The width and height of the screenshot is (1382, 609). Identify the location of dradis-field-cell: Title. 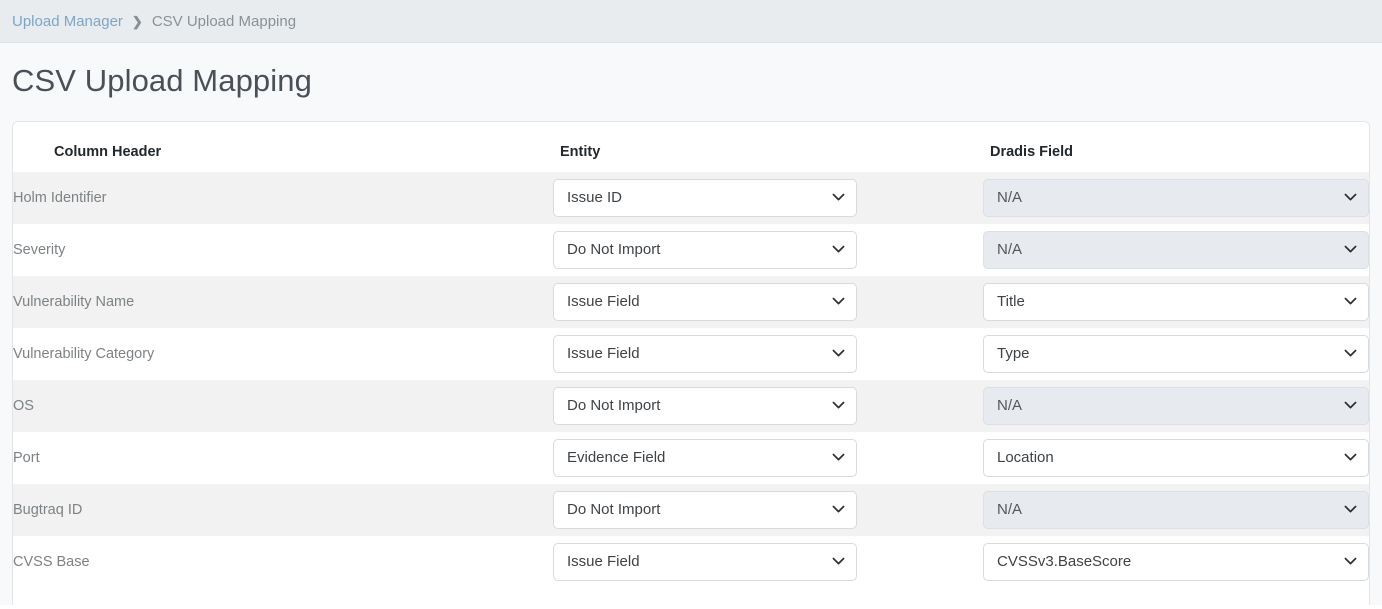
(1176, 301).